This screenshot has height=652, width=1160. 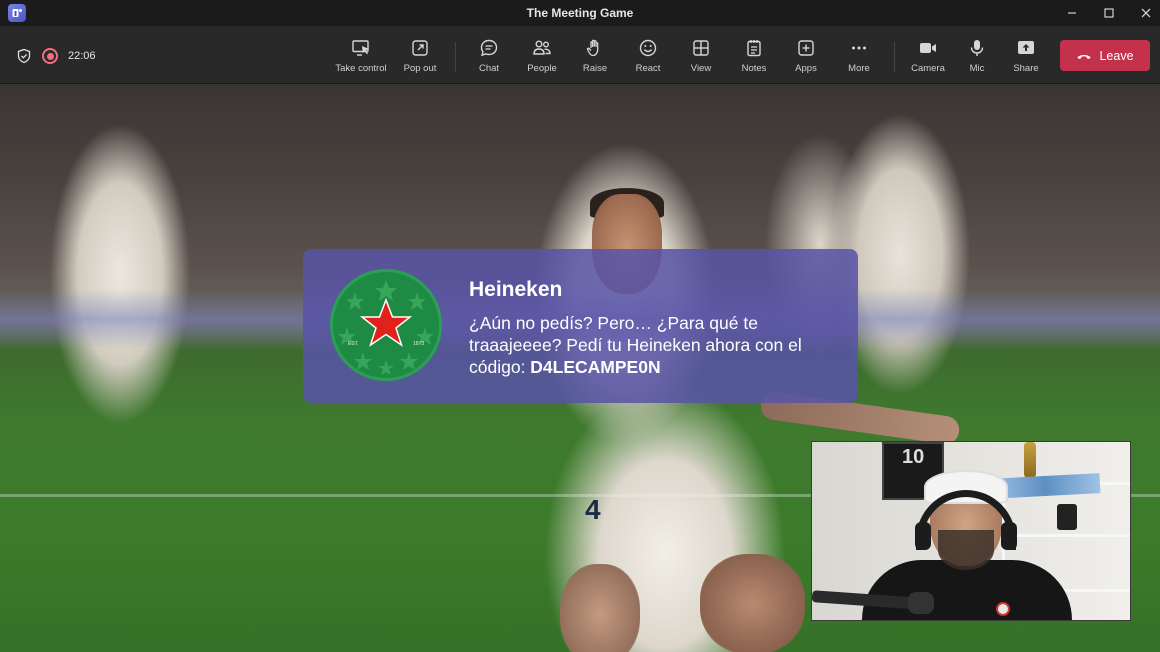 What do you see at coordinates (595, 68) in the screenshot?
I see `raise-label: Raise` at bounding box center [595, 68].